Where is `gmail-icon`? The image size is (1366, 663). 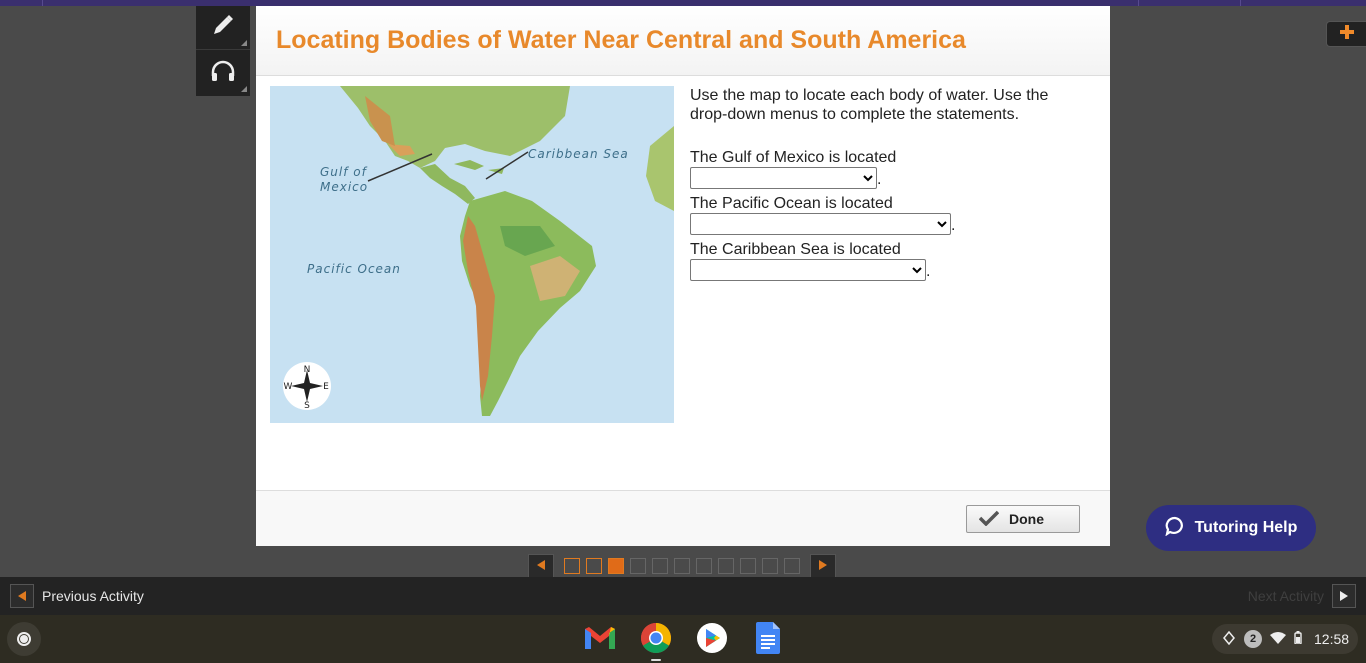
gmail-icon is located at coordinates (600, 640).